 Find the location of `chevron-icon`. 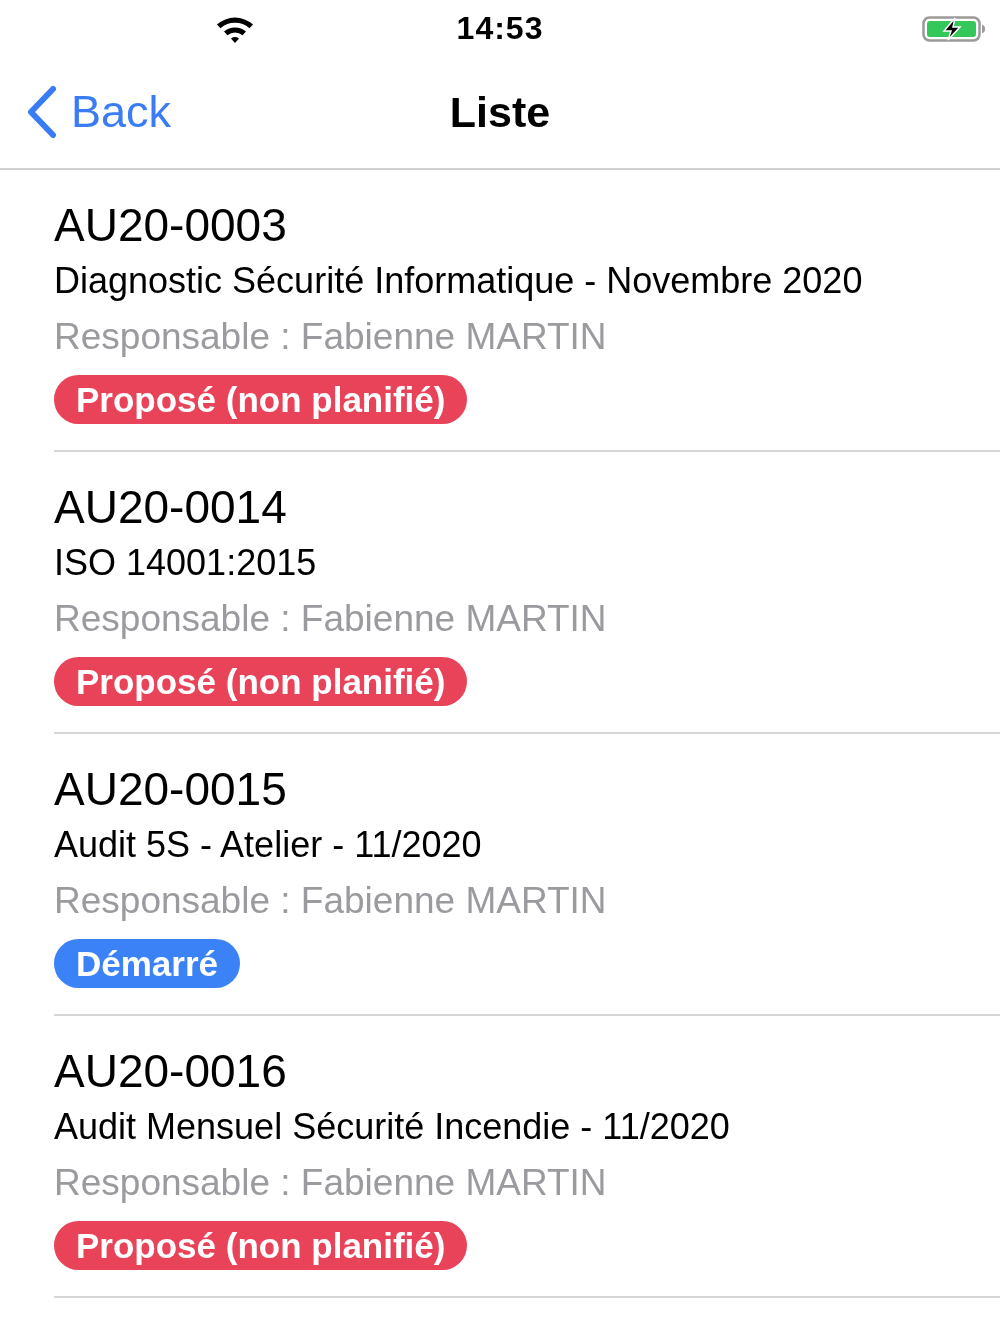

chevron-icon is located at coordinates (42, 111).